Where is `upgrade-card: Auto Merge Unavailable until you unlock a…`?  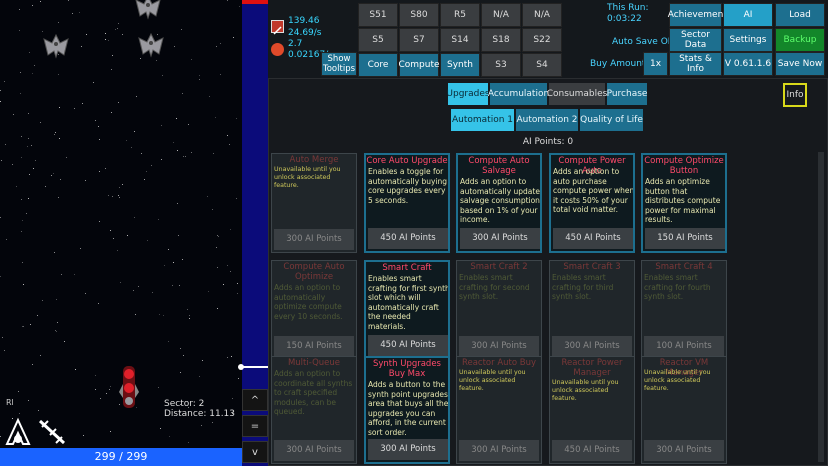 upgrade-card: Auto Merge Unavailable until you unlock a… is located at coordinates (314, 203).